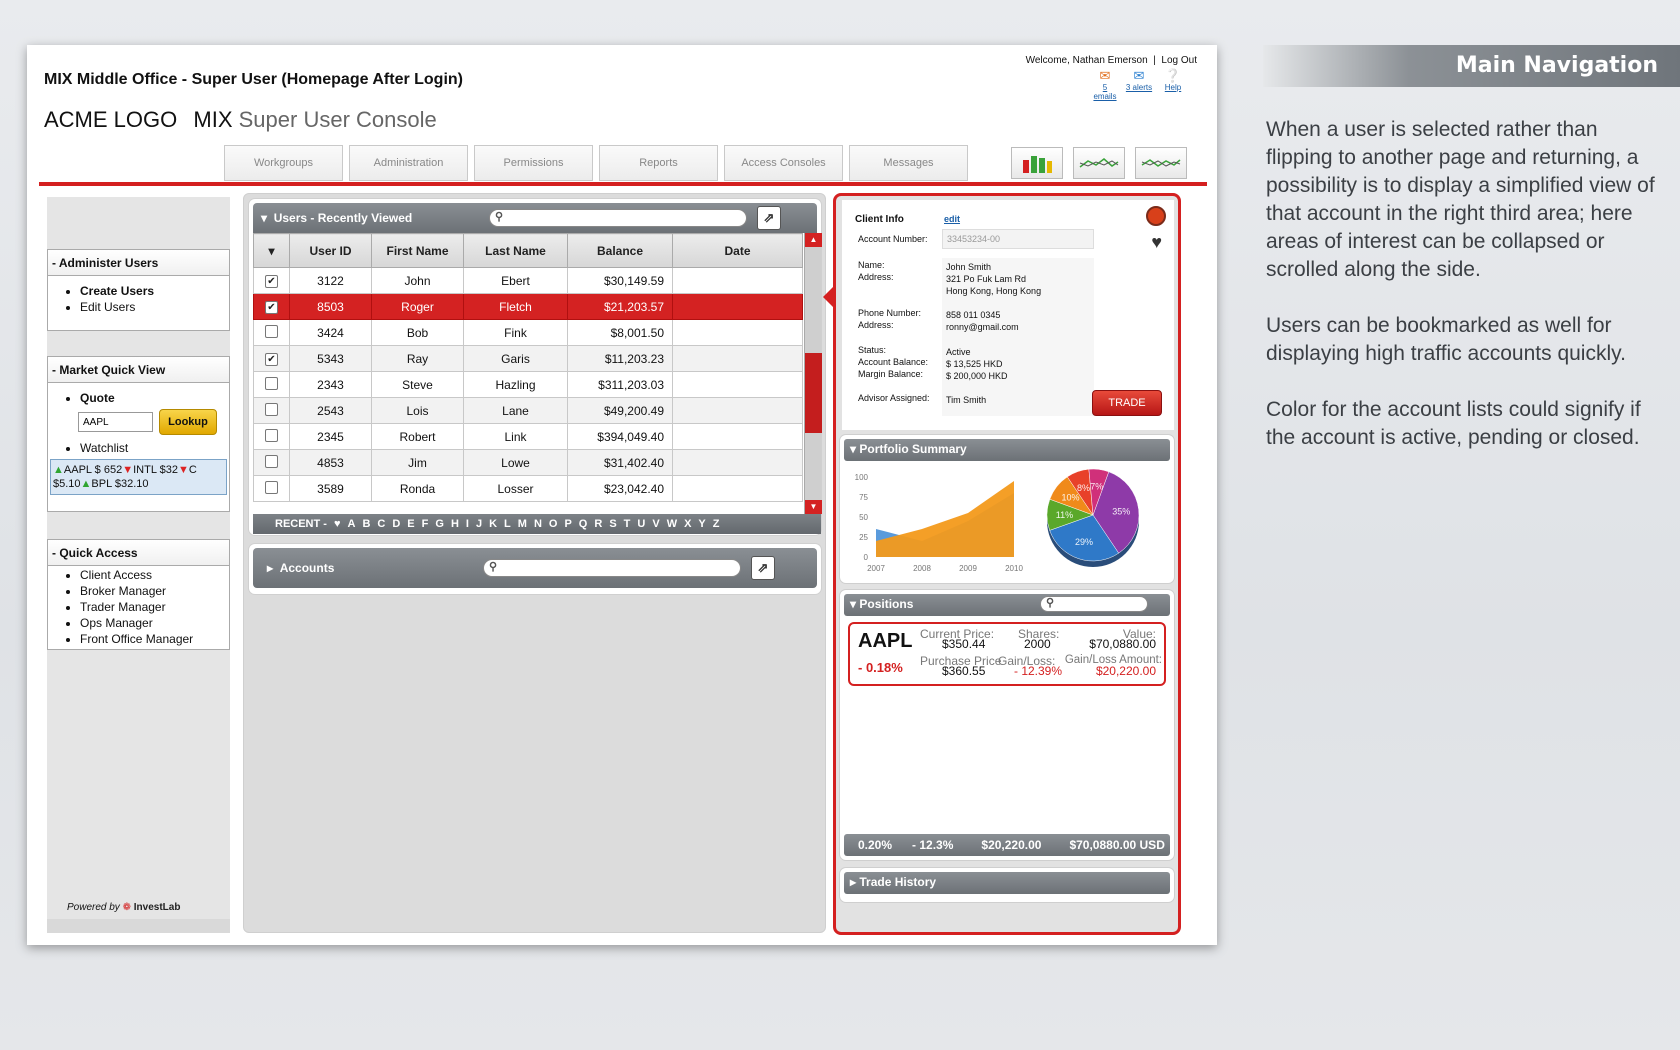 The image size is (1680, 1050). What do you see at coordinates (528, 384) in the screenshot?
I see `table-row: 2343 Steve Hazling $311,203.03` at bounding box center [528, 384].